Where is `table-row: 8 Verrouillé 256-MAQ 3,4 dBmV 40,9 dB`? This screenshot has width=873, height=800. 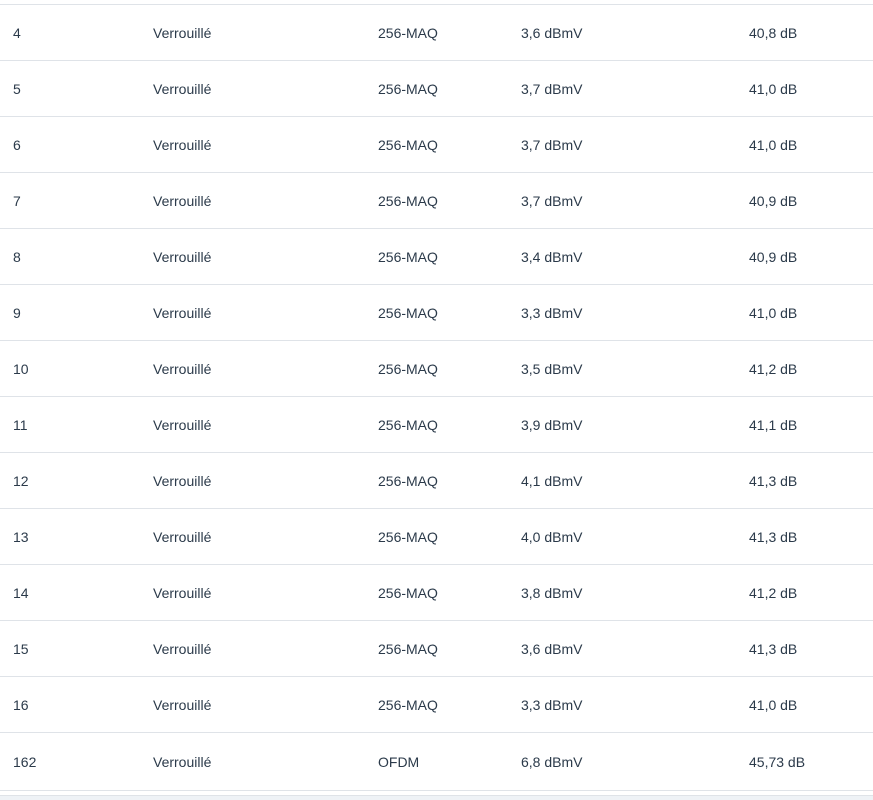
table-row: 8 Verrouillé 256-MAQ 3,4 dBmV 40,9 dB is located at coordinates (436, 256).